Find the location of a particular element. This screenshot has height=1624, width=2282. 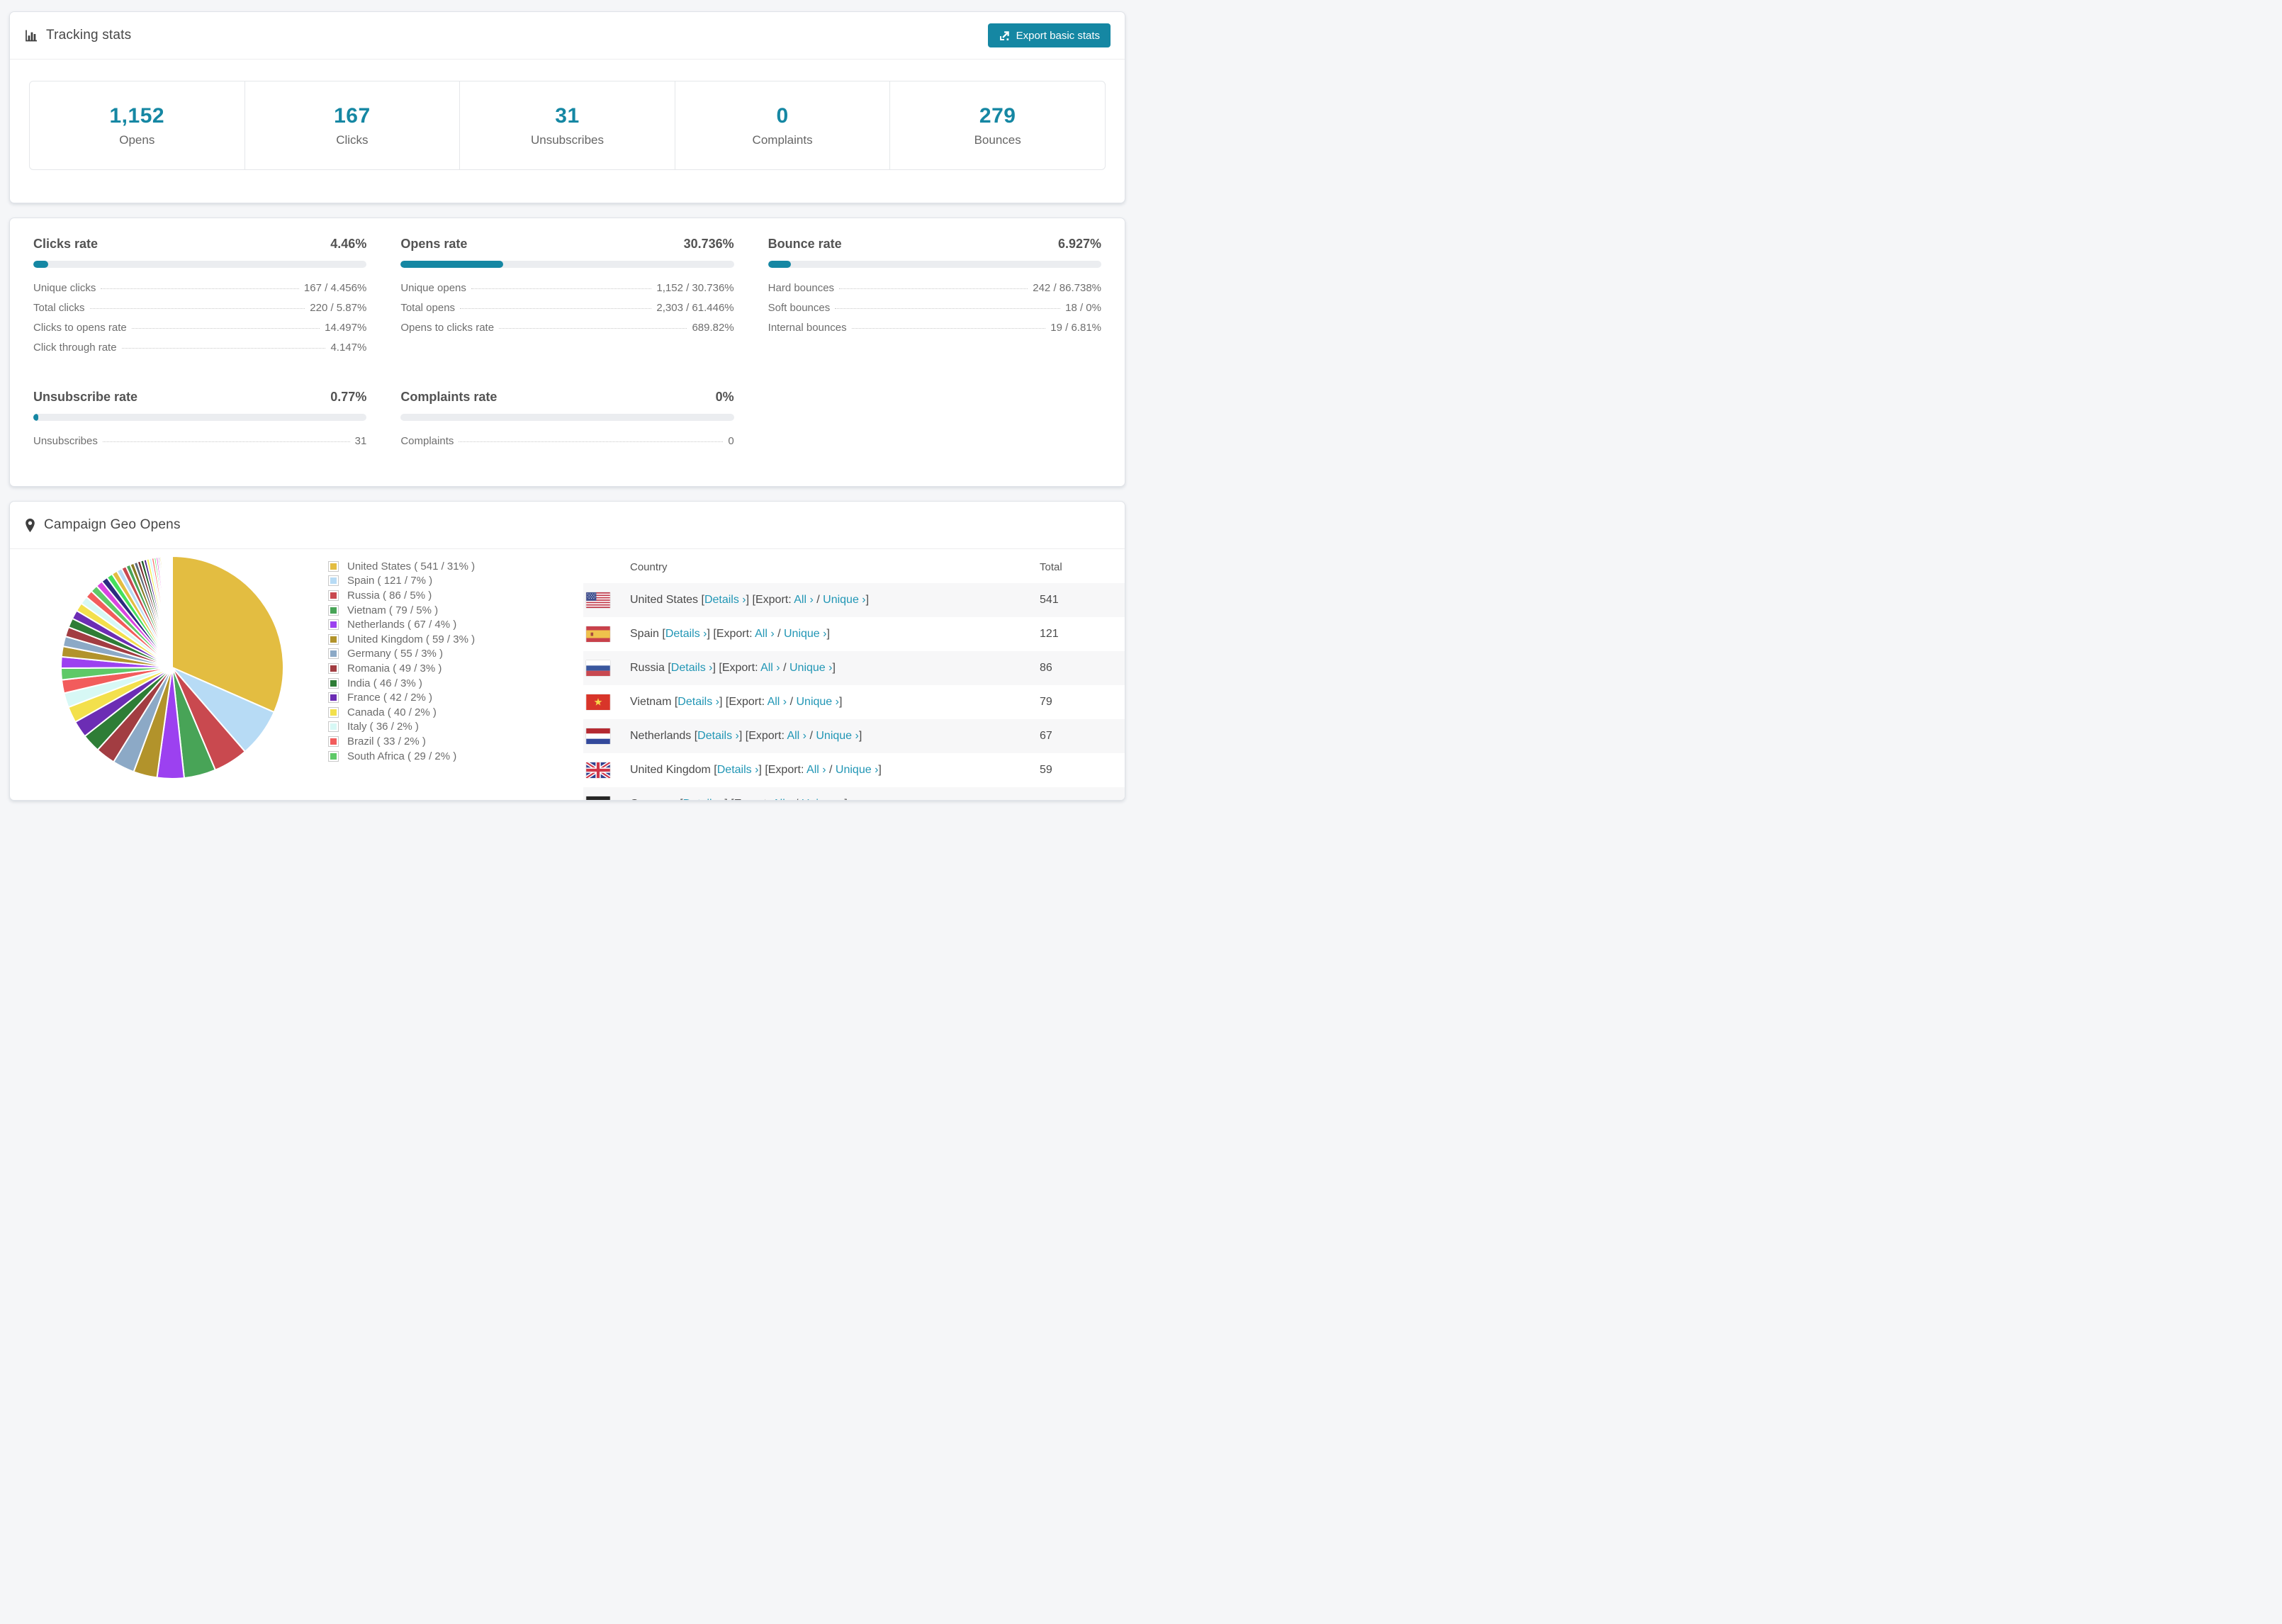

rate-row-label: Unsubscribes is located at coordinates (65, 441).